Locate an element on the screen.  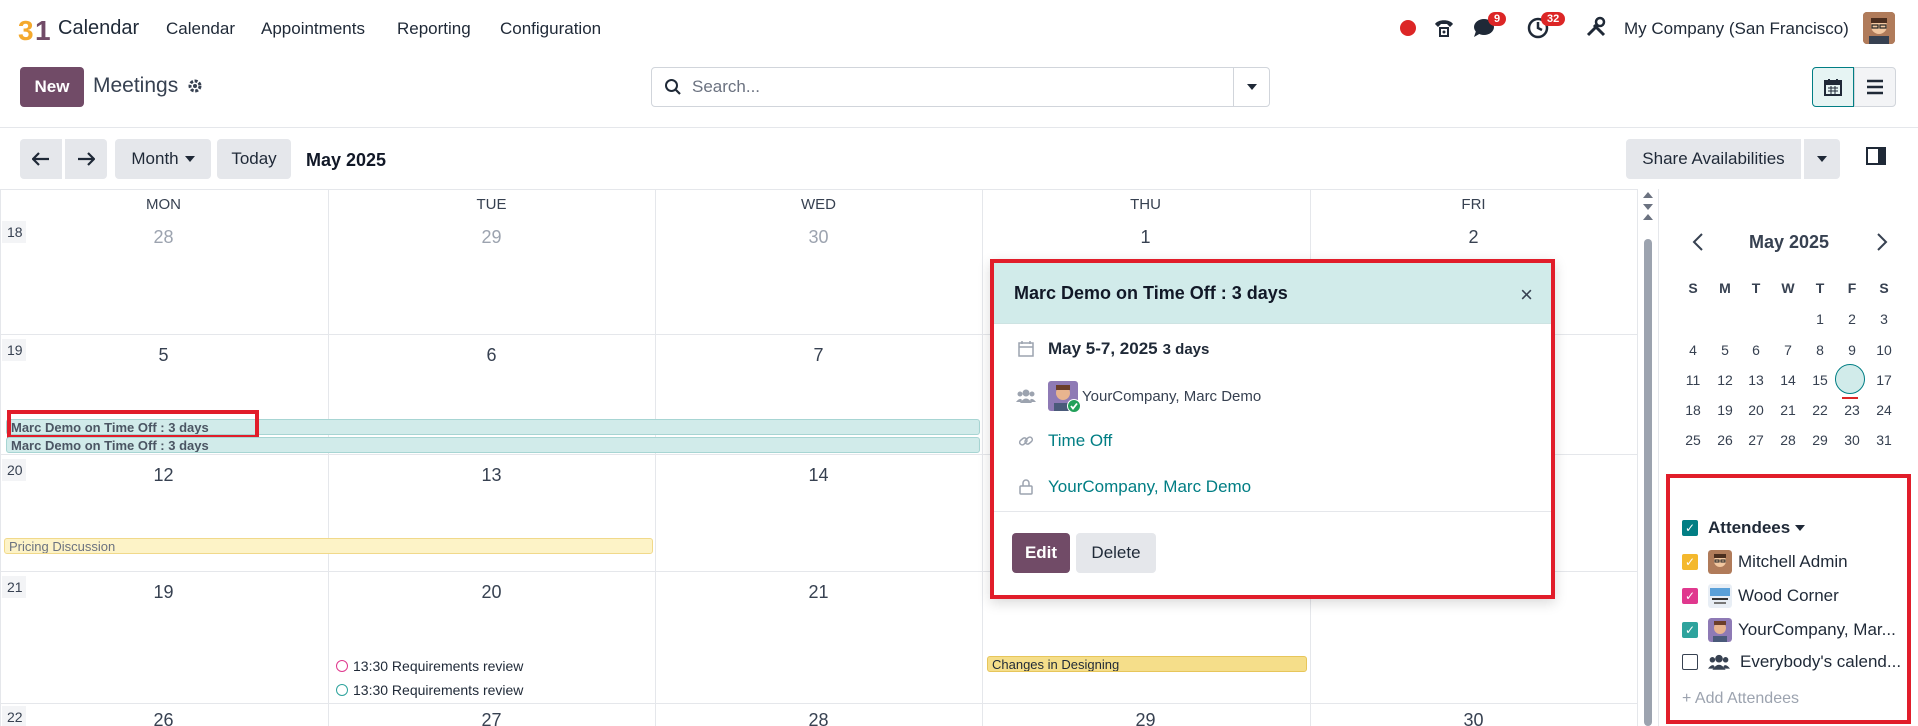
side-panel-toggle-icon is located at coordinates (1876, 158).